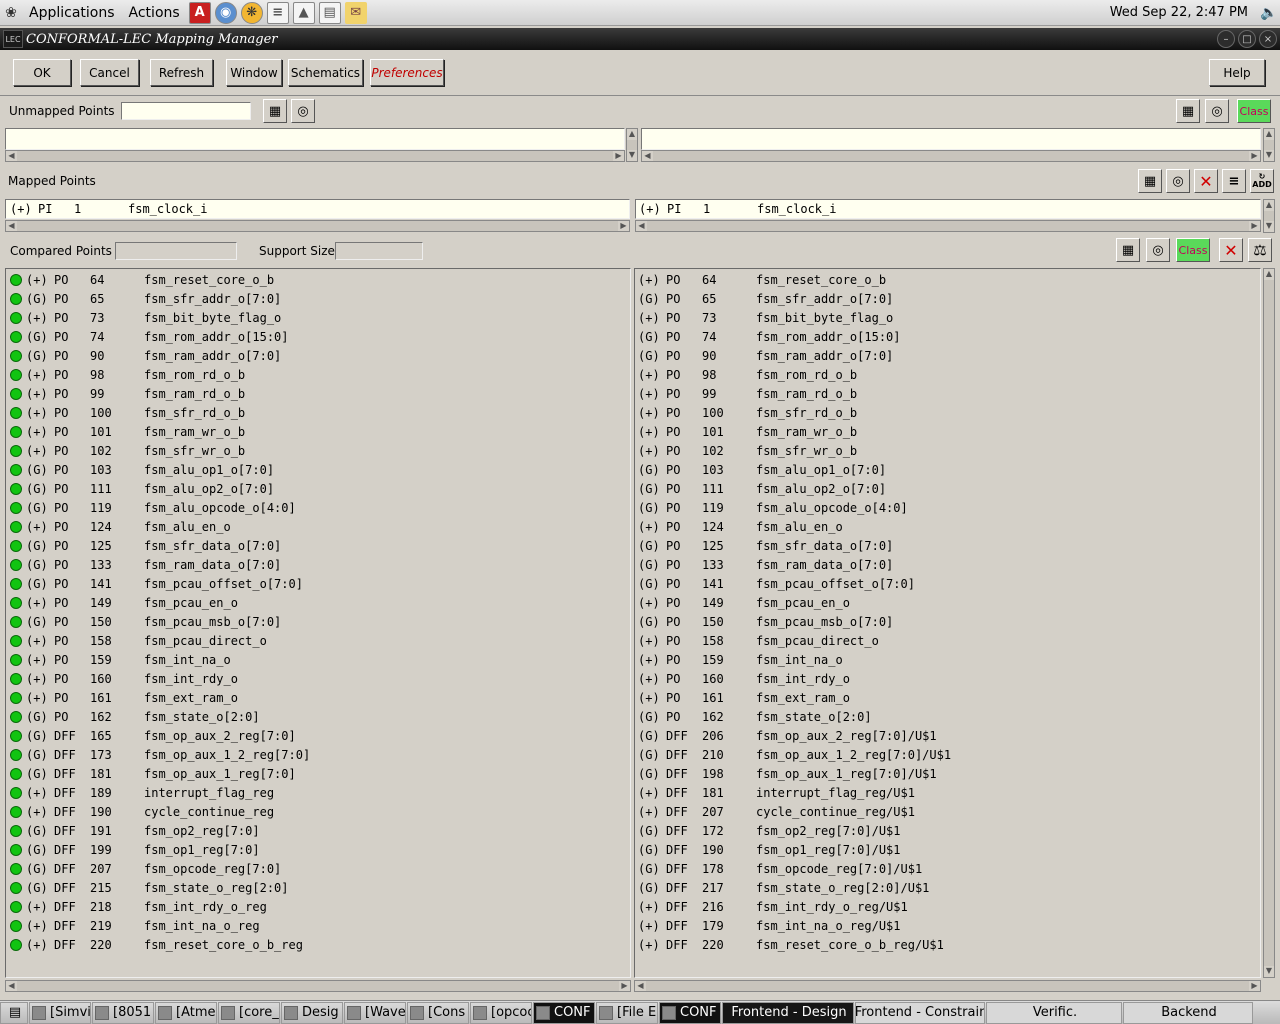 The width and height of the screenshot is (1280, 1024). Describe the element at coordinates (325, 72) in the screenshot. I see `schematics-button: Schematics` at that location.